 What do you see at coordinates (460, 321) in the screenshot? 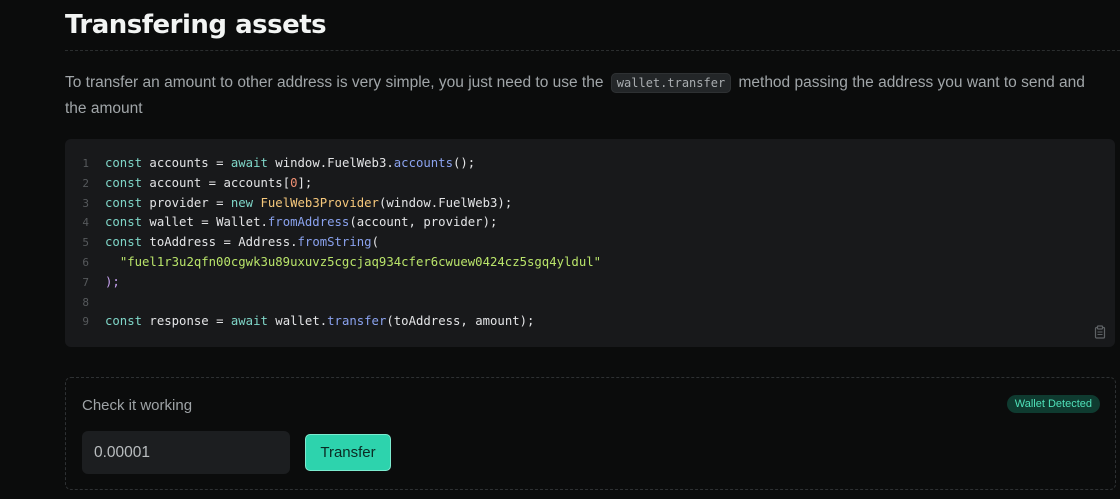
I see `code-token: (toAddress, amount);` at bounding box center [460, 321].